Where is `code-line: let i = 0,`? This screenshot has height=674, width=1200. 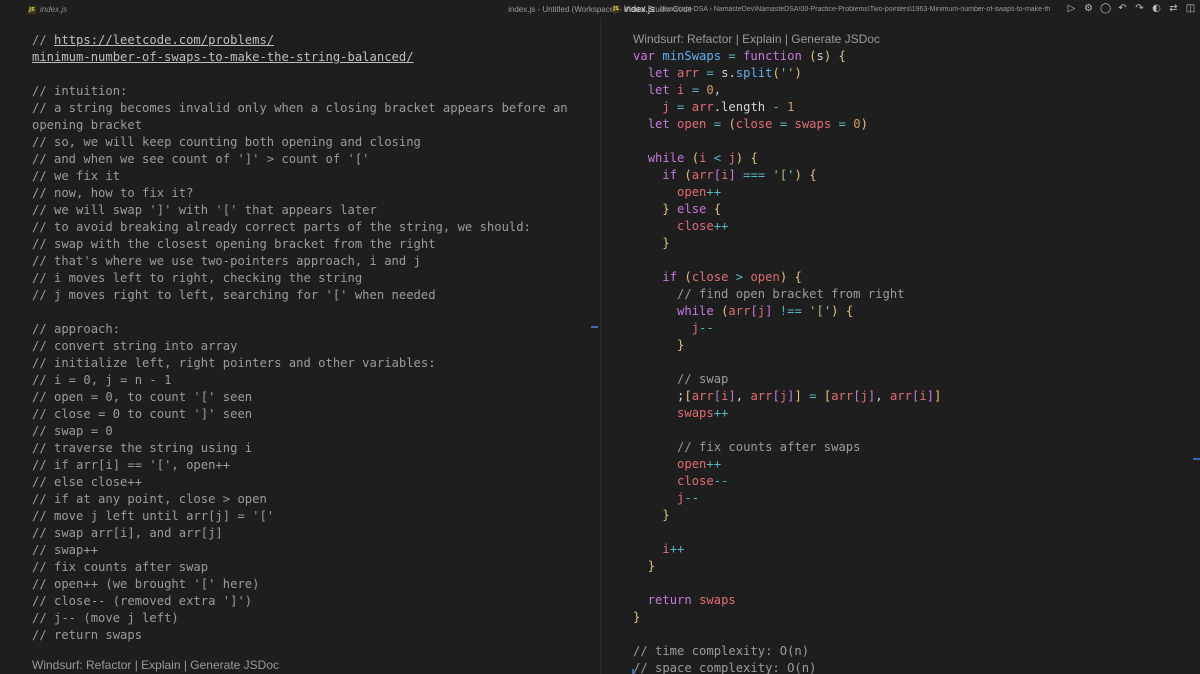
code-line: let i = 0, is located at coordinates (684, 90).